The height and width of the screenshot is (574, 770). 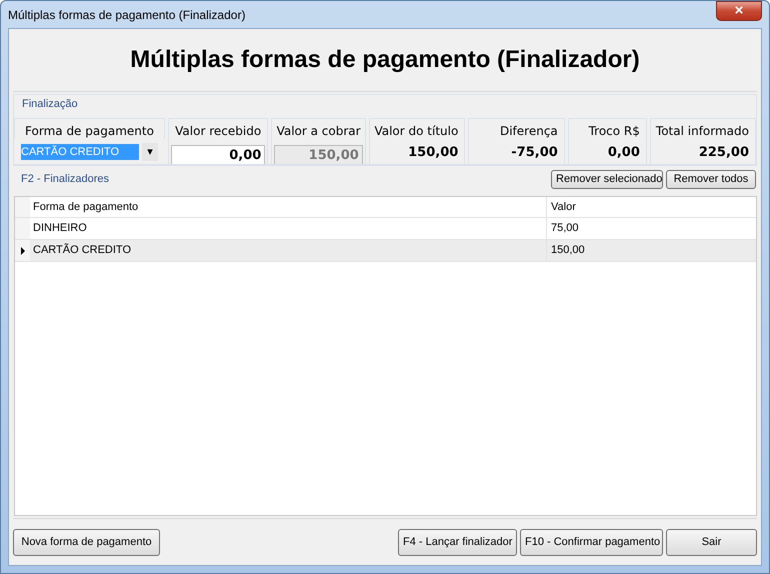 I want to click on footer-button: F4 - Lançar finalizador, so click(x=457, y=542).